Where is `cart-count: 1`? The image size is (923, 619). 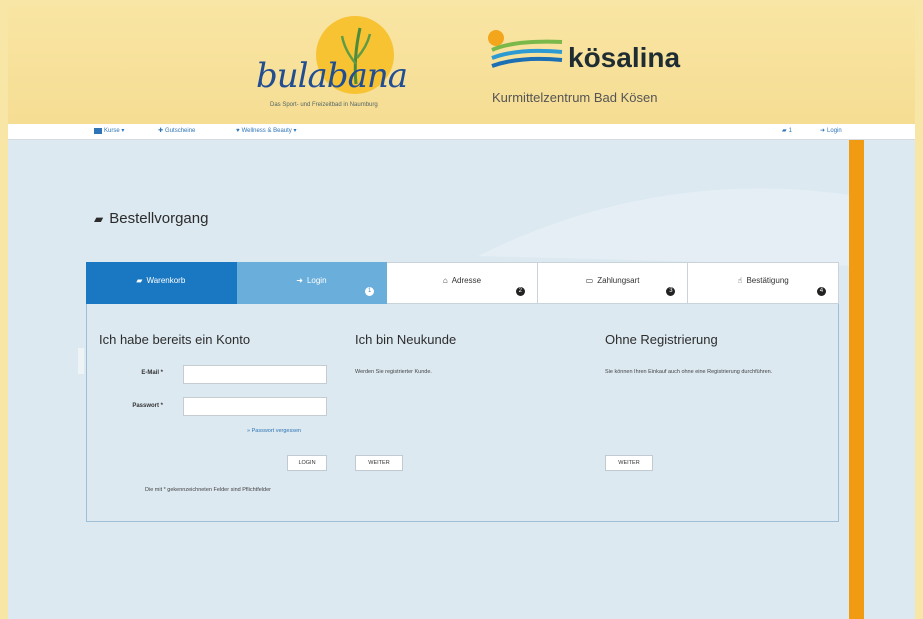 cart-count: 1 is located at coordinates (790, 130).